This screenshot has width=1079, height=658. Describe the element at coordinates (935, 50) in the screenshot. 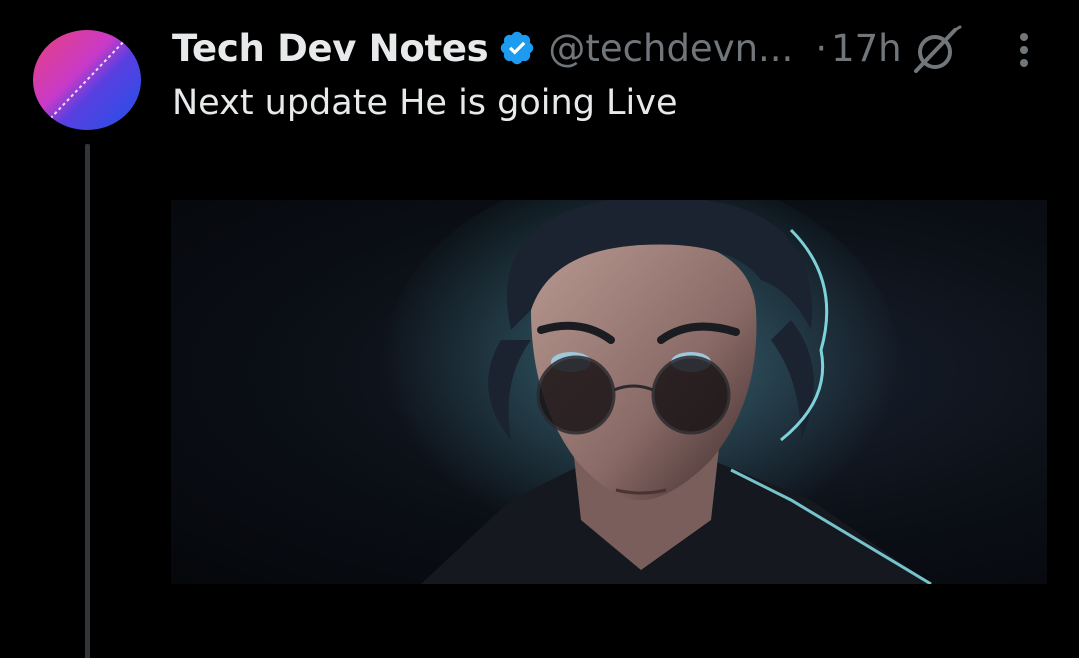

I see `grok-icon` at that location.